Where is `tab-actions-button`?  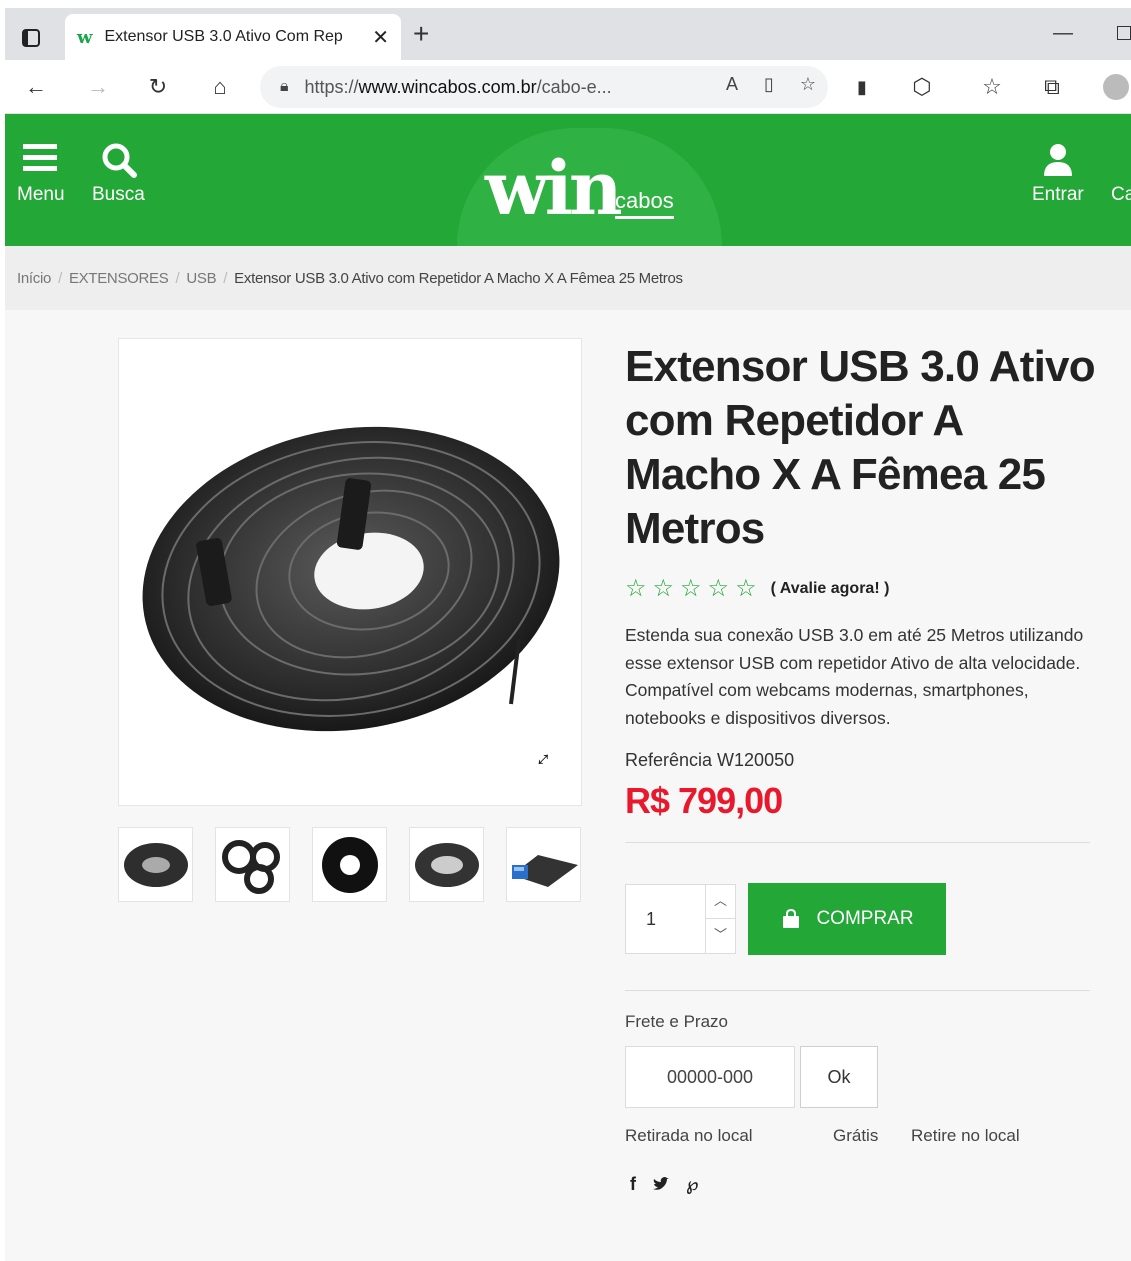 tab-actions-button is located at coordinates (31, 38).